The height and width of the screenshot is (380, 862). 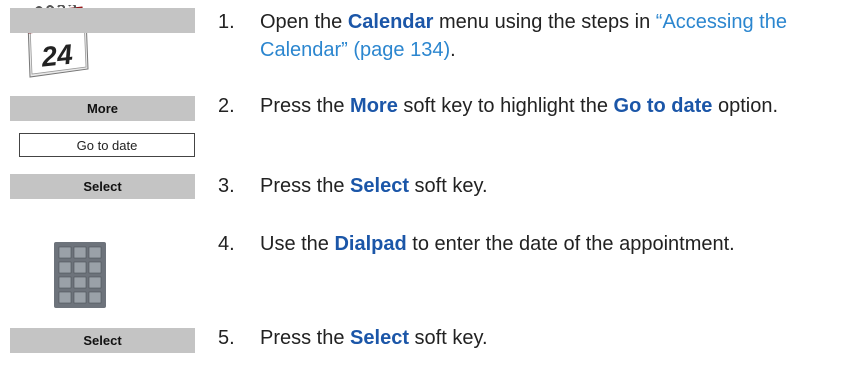 I want to click on step-number: 2., so click(x=226, y=106).